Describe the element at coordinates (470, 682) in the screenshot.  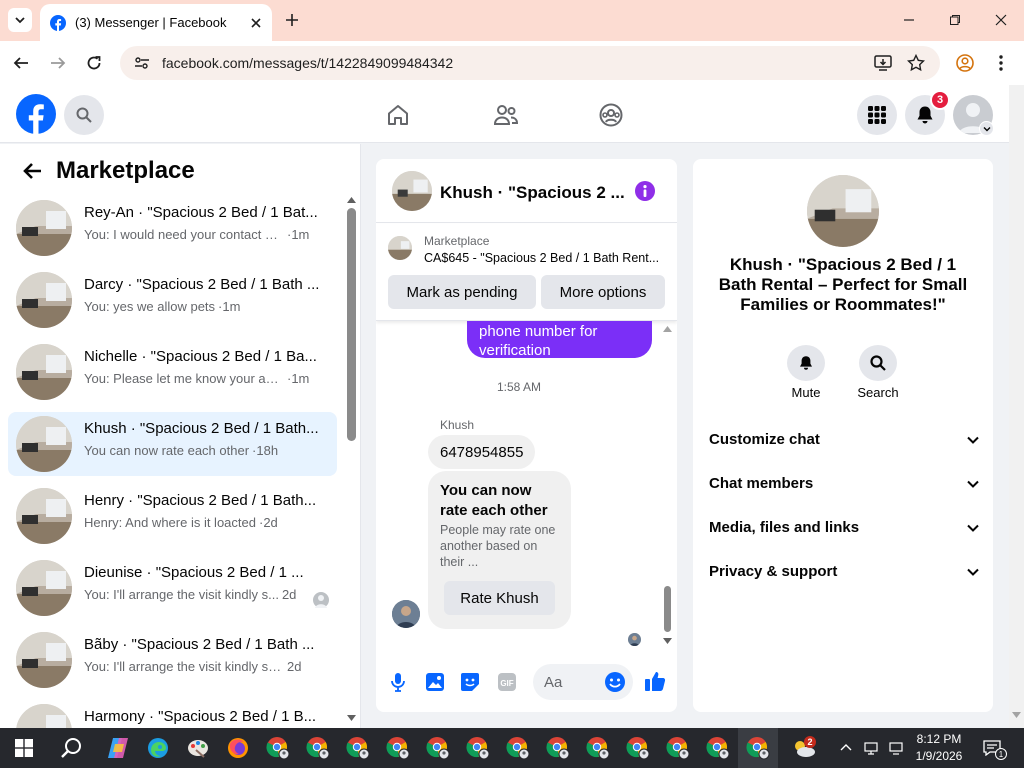
I see `sticker-icon` at that location.